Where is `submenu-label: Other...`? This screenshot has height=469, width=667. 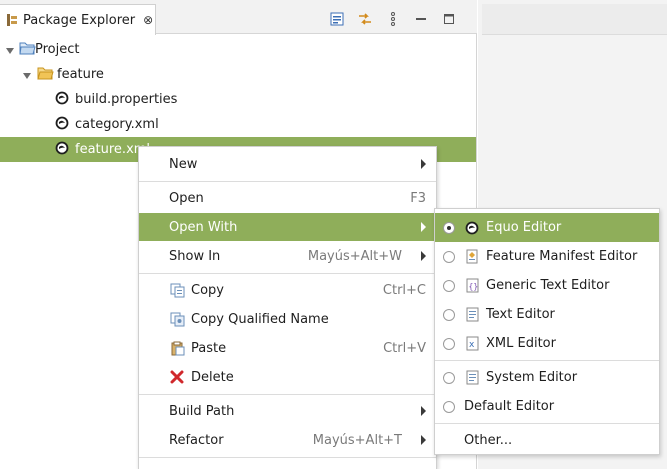
submenu-label: Other... is located at coordinates (488, 440).